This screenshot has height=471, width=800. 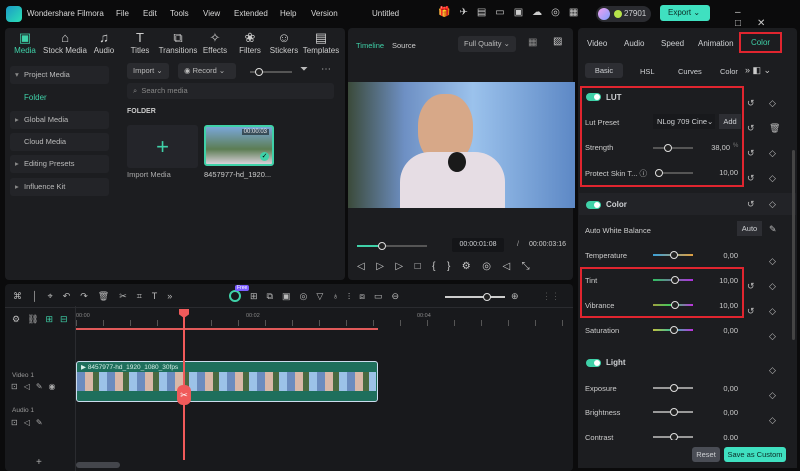 I want to click on temperature-slider, so click(x=673, y=255).